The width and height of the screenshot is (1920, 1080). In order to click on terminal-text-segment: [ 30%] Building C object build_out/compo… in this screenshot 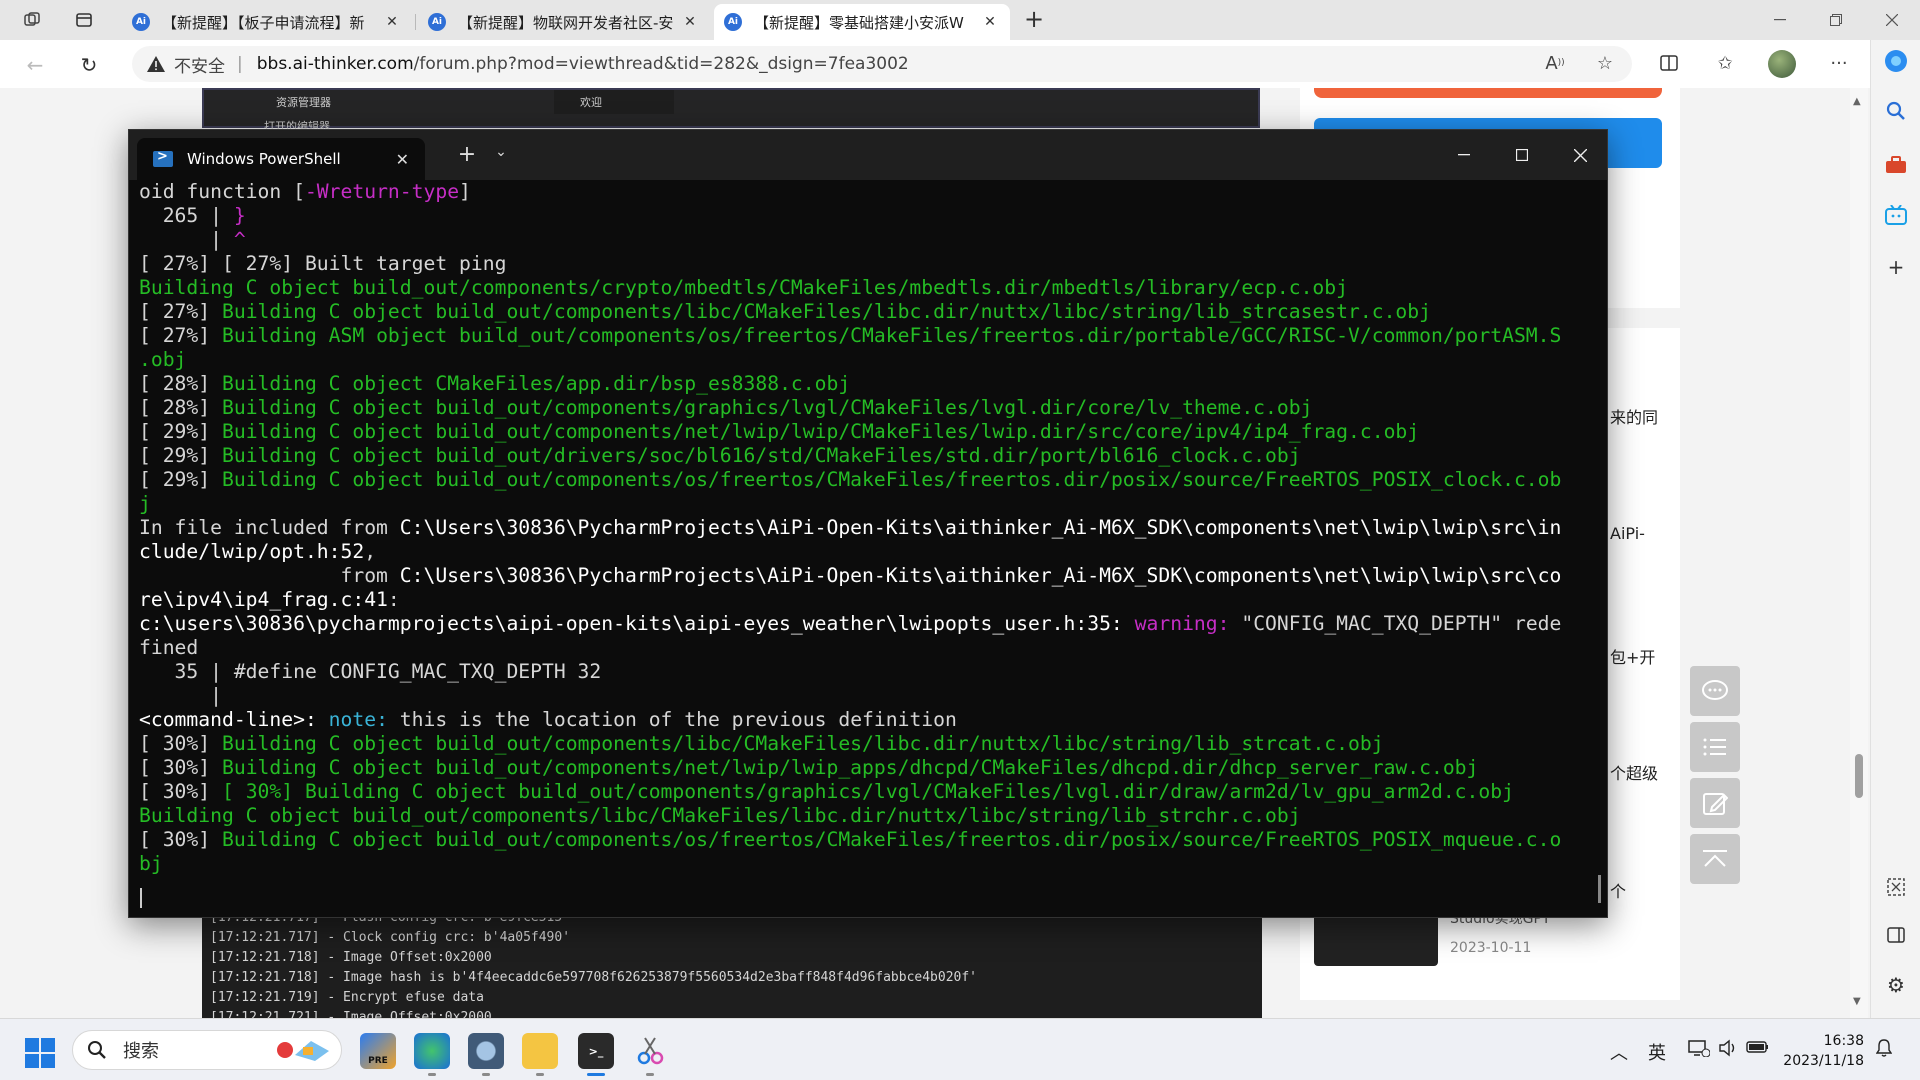, I will do `click(867, 791)`.